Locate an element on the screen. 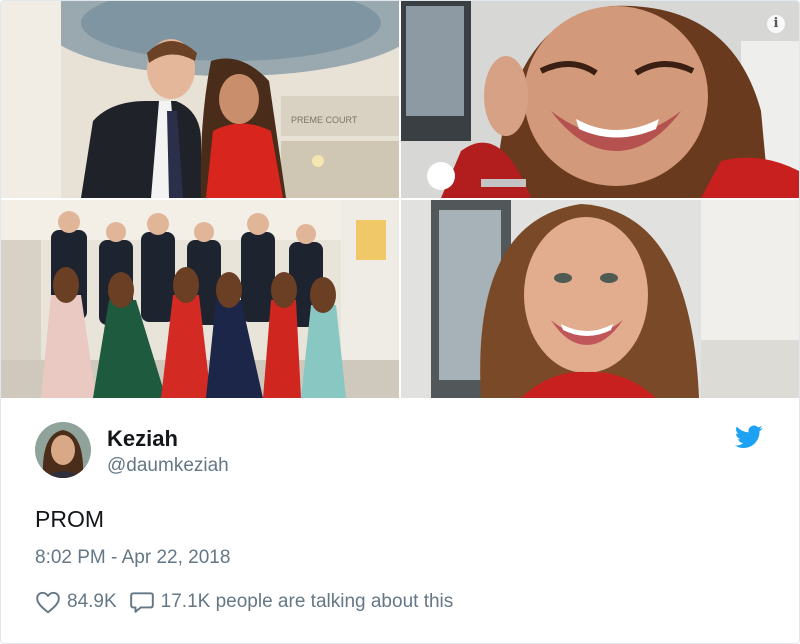 This screenshot has height=644, width=800. like-count: 84.9K is located at coordinates (92, 602).